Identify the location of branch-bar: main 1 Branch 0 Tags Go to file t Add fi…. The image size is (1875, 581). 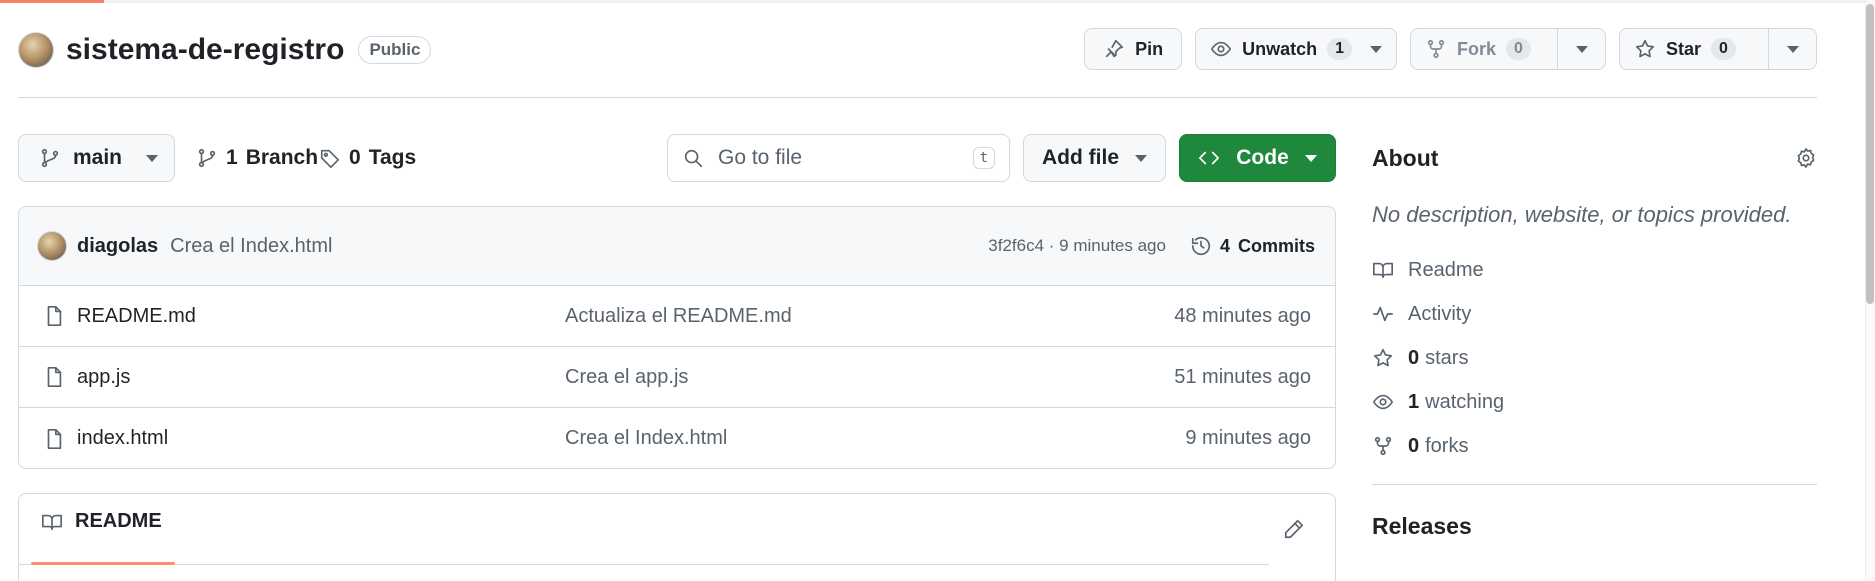
(677, 158).